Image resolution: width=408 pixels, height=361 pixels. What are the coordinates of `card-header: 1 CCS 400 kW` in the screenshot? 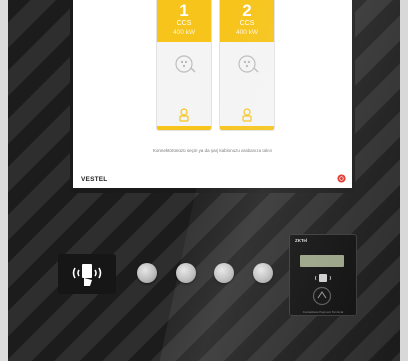 It's located at (184, 21).